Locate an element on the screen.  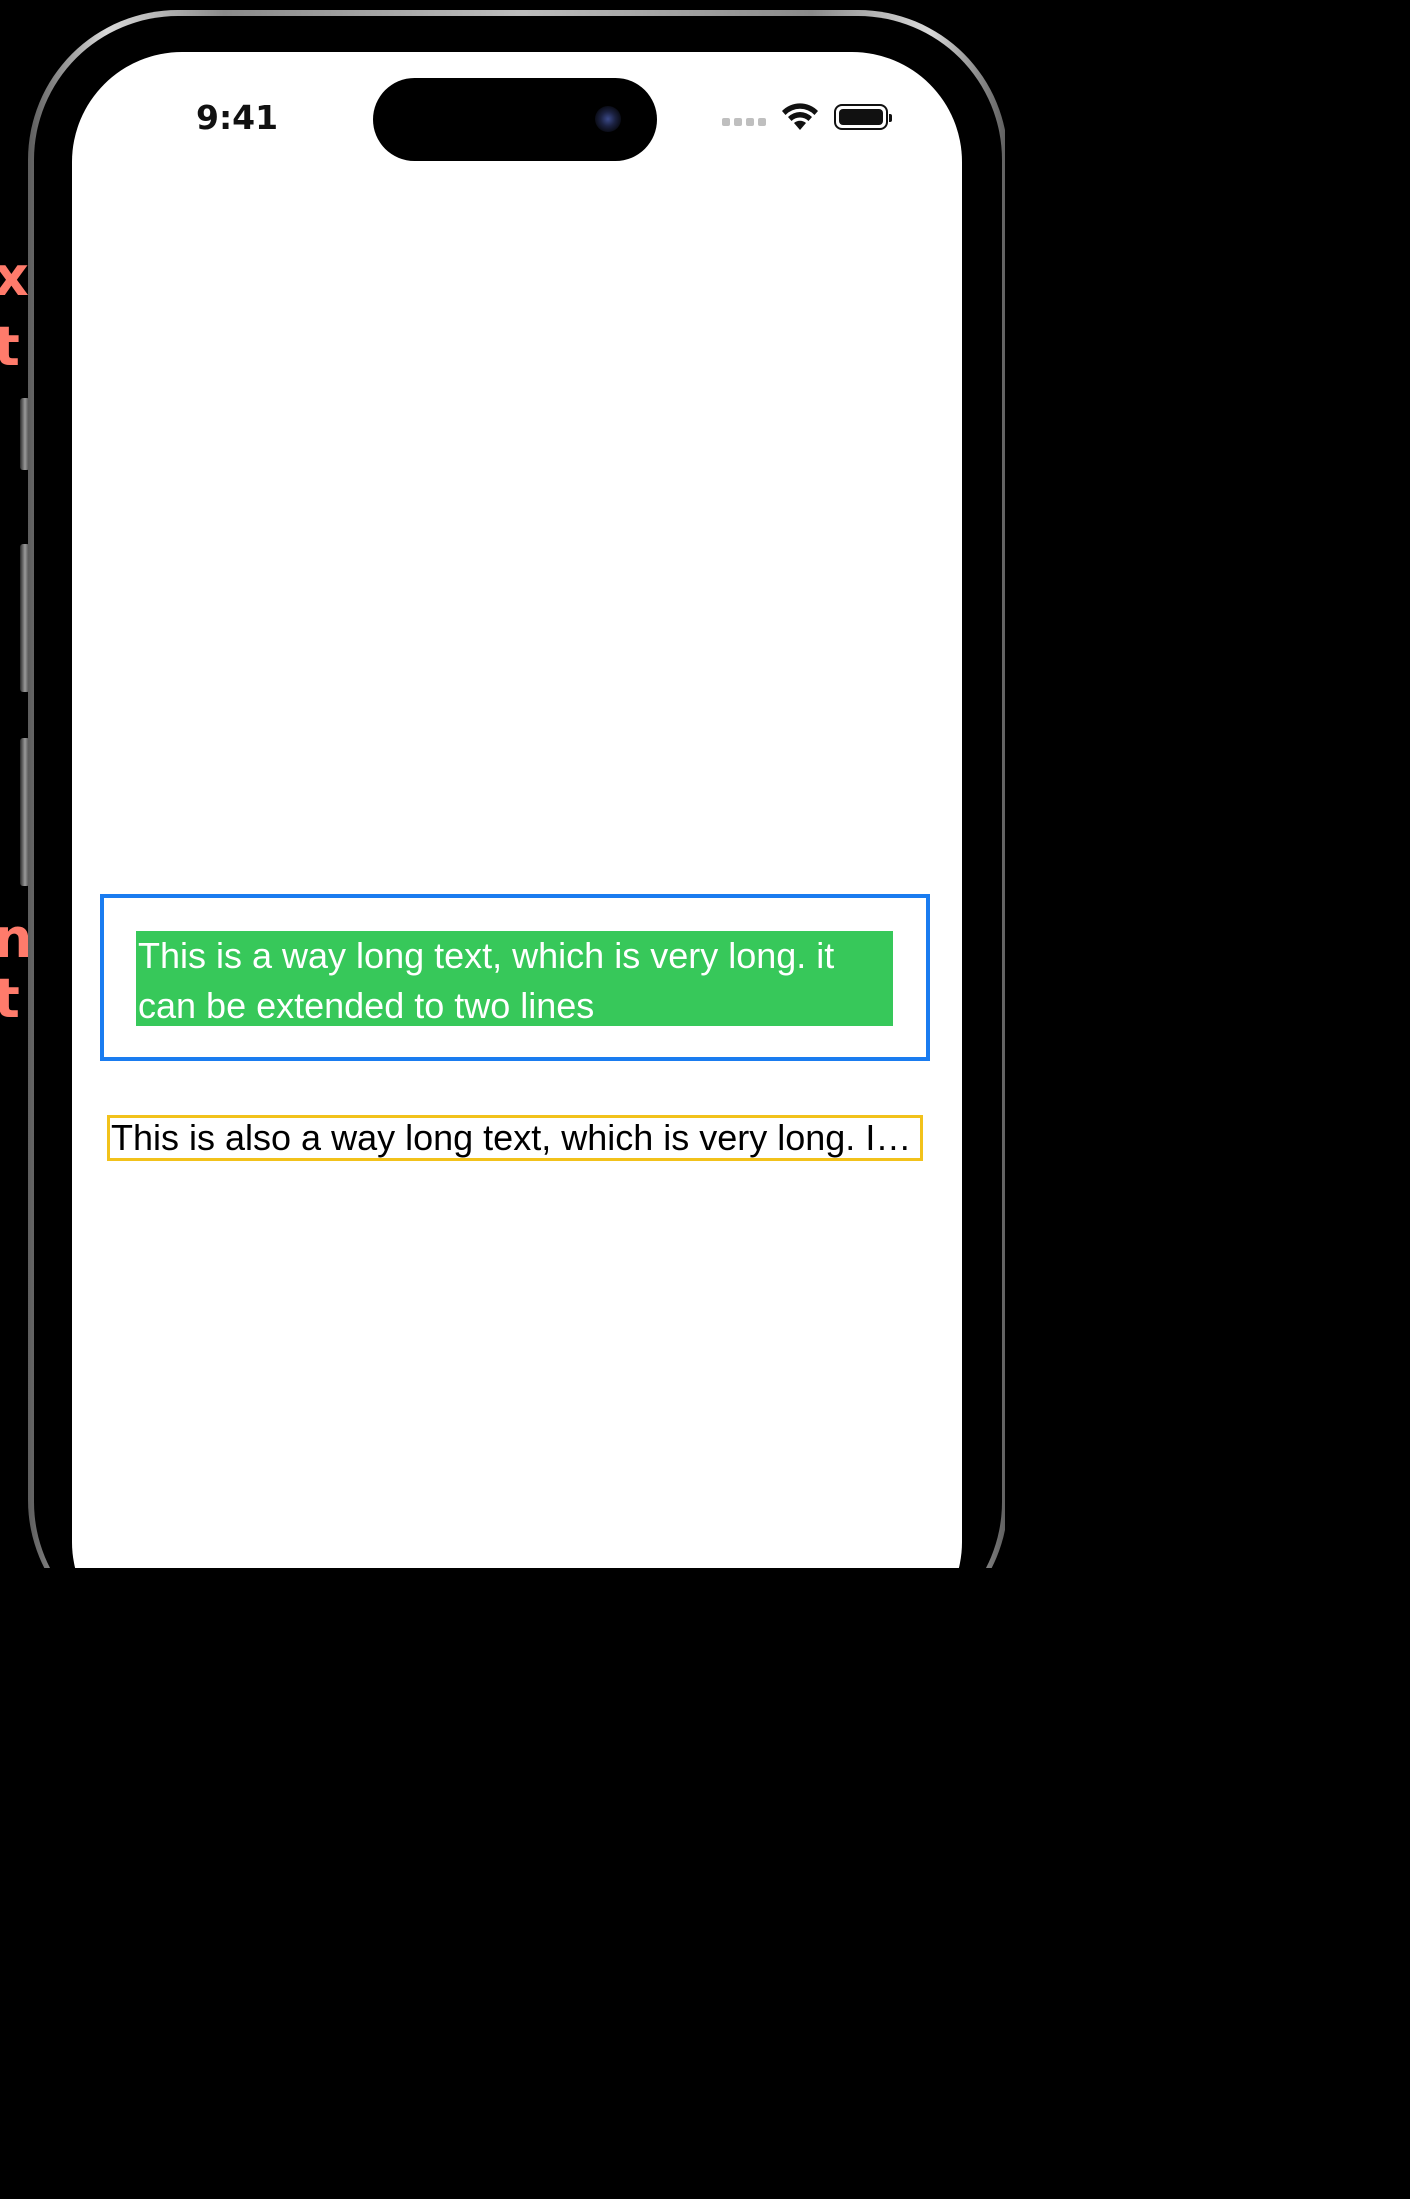
front-camera-icon is located at coordinates (608, 119).